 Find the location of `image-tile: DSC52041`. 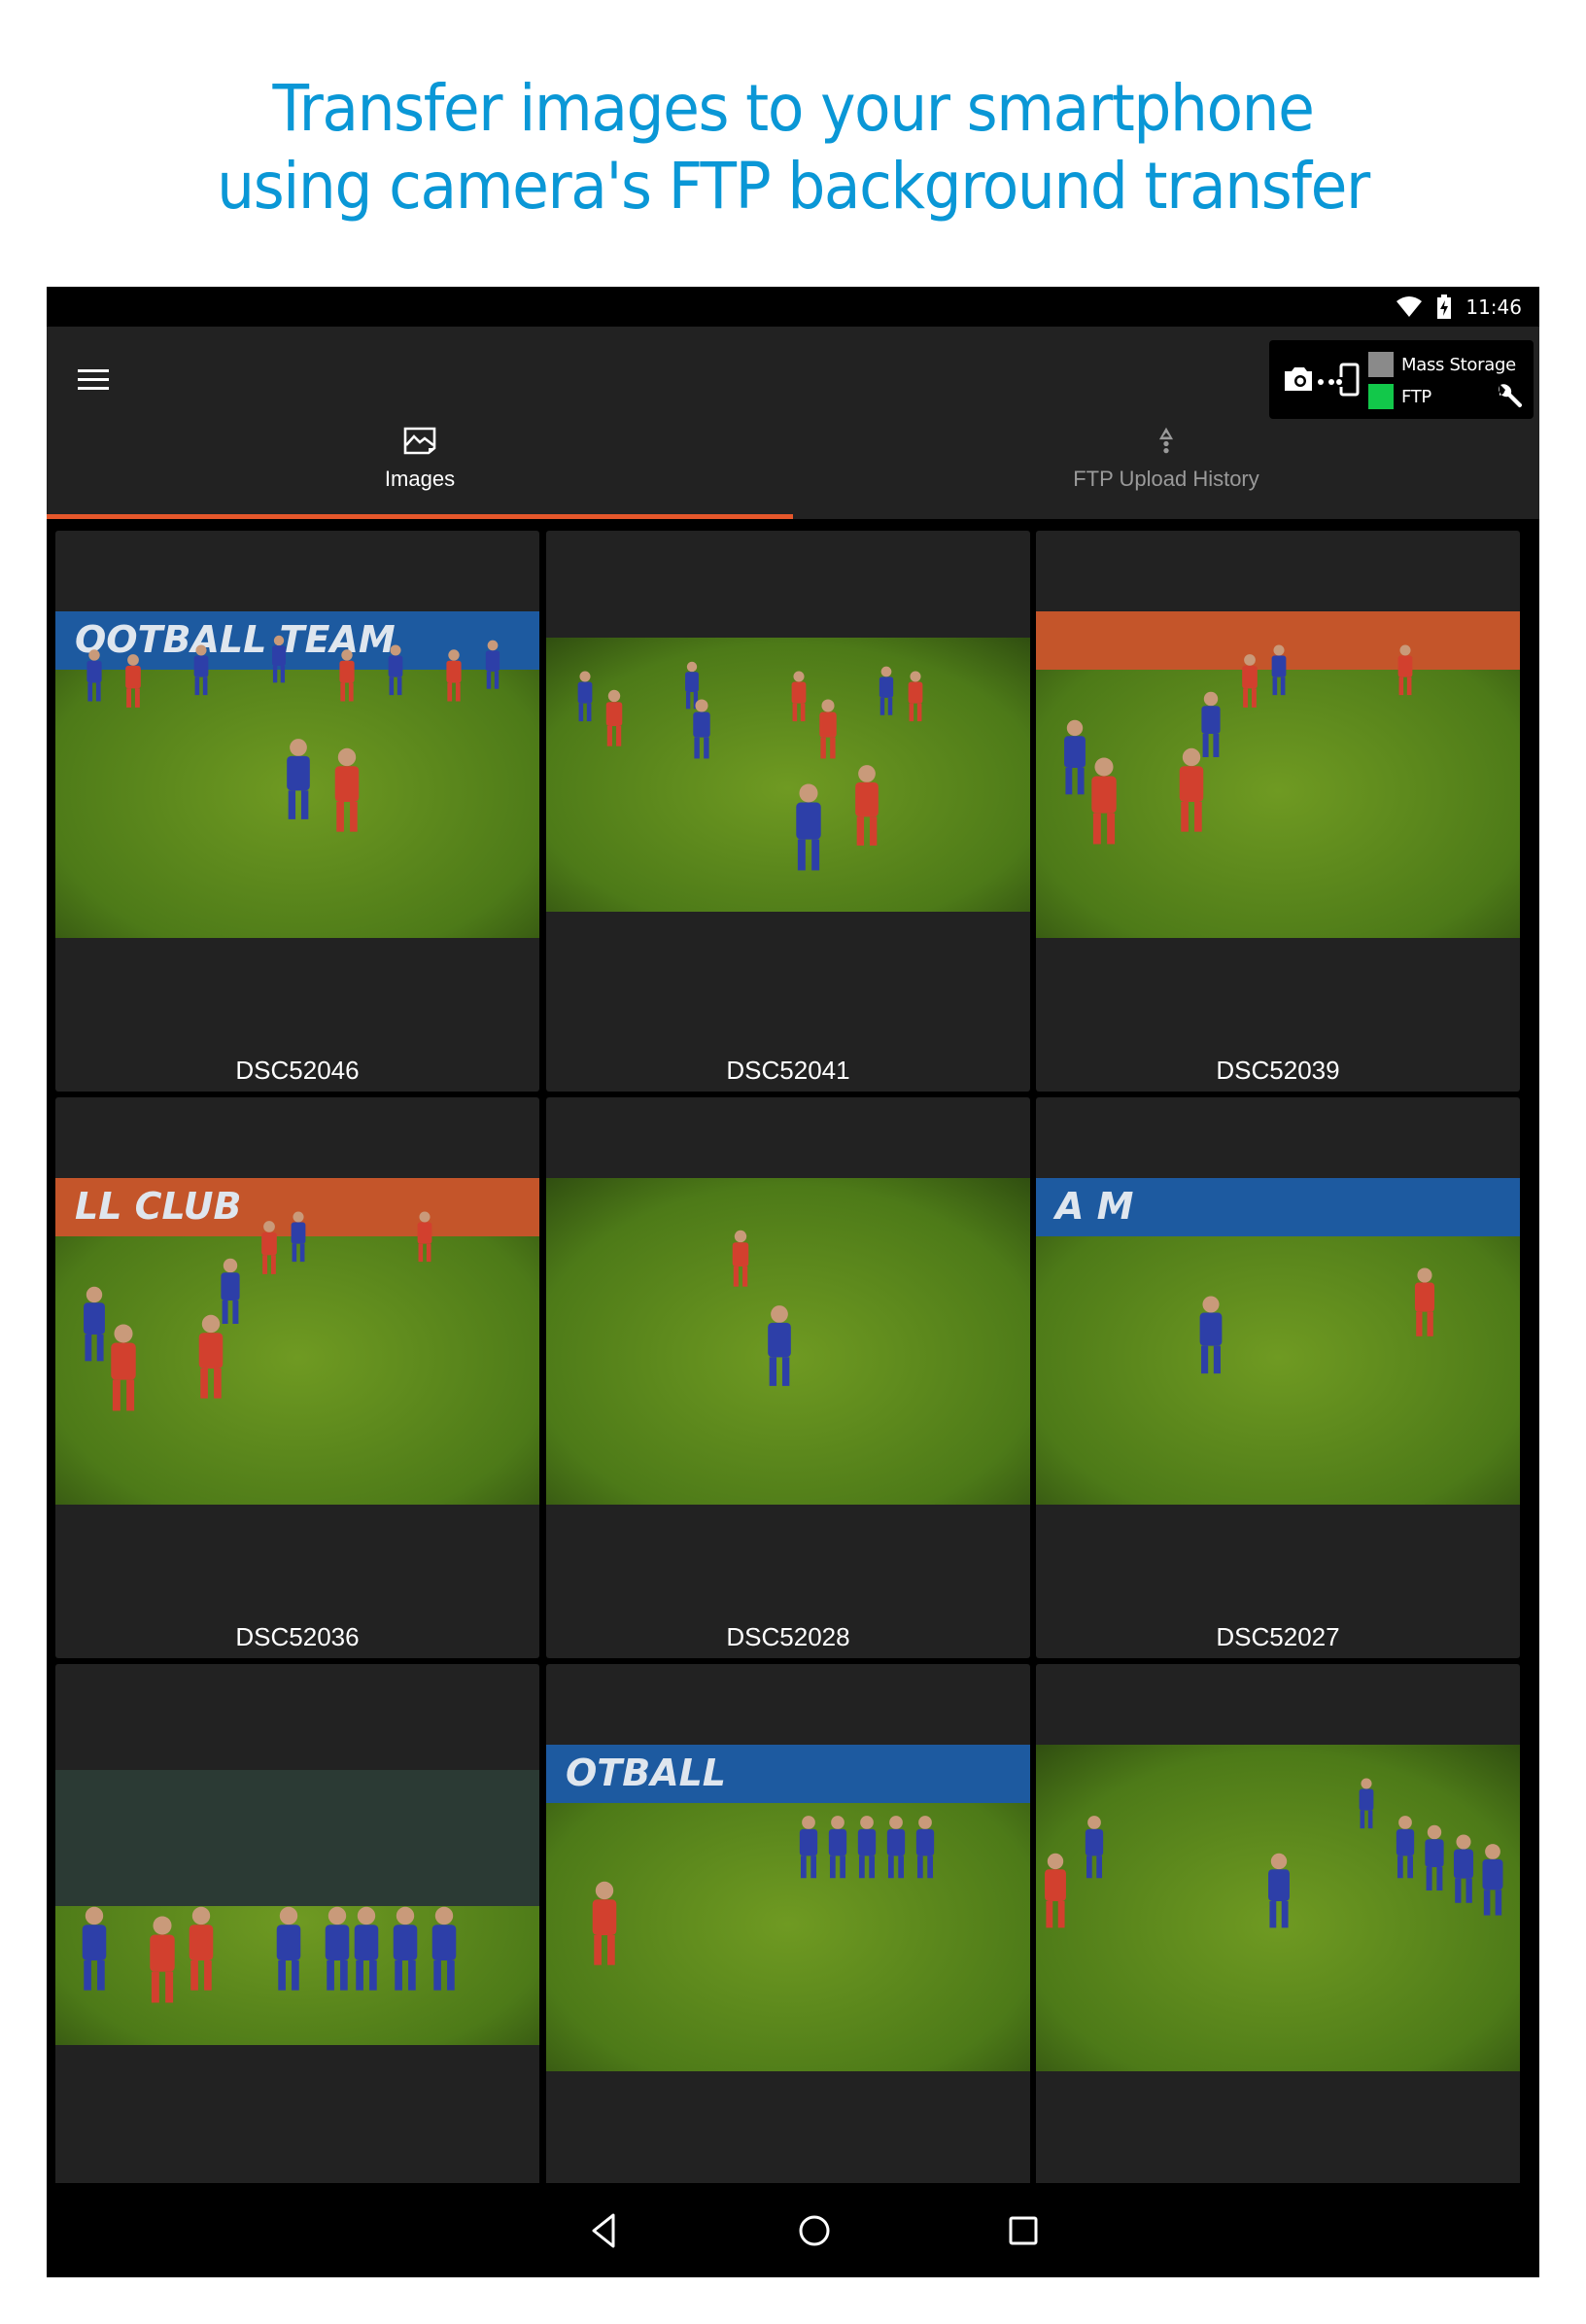

image-tile: DSC52041 is located at coordinates (788, 811).